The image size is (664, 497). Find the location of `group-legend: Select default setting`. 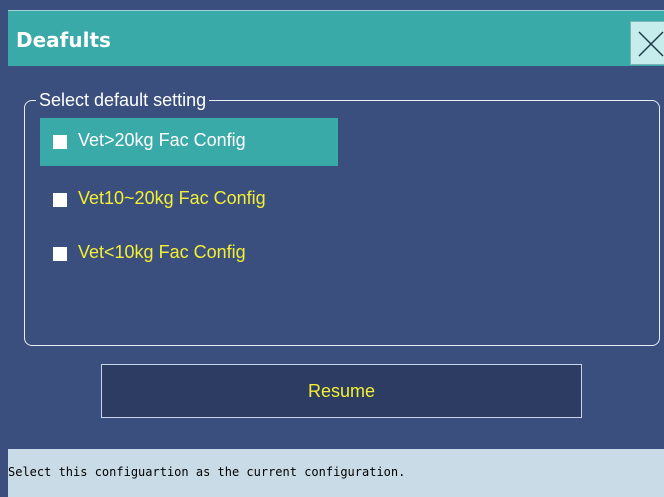

group-legend: Select default setting is located at coordinates (123, 100).